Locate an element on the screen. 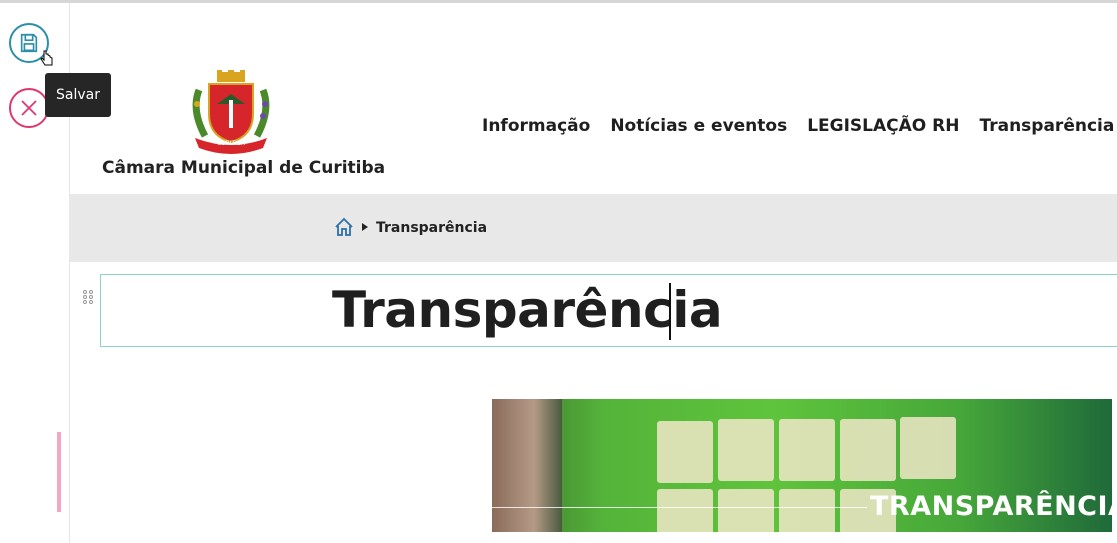  nav-item-informacao: Informação is located at coordinates (536, 126).